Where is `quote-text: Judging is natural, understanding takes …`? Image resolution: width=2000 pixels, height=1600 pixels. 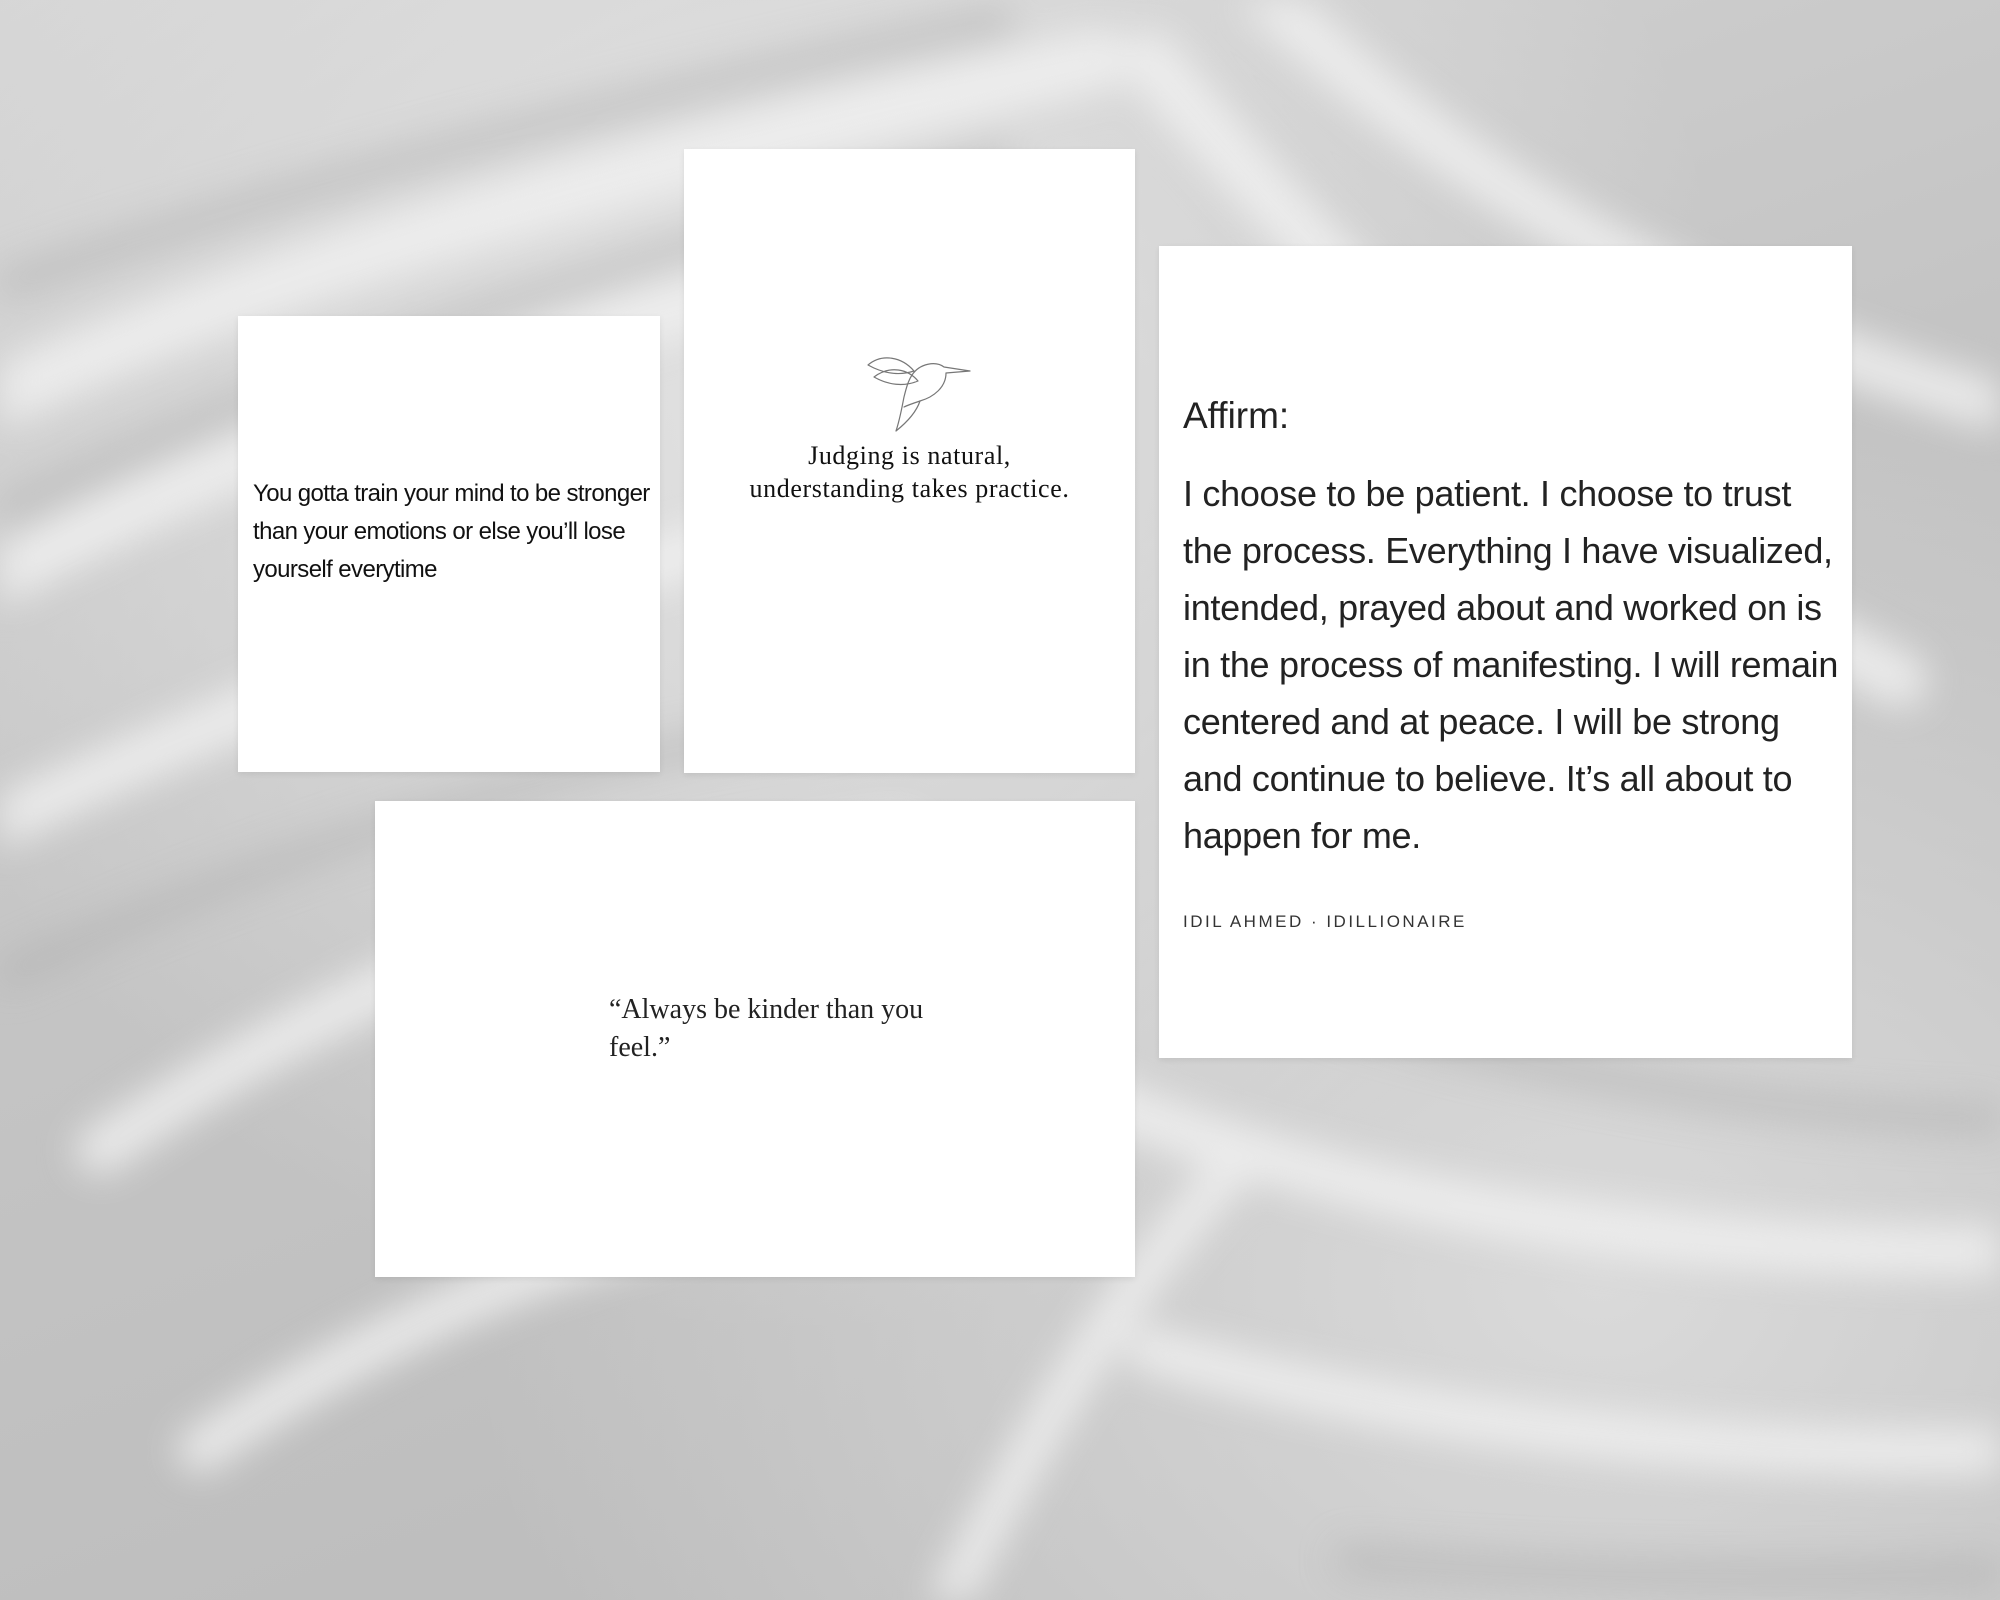 quote-text: Judging is natural, understanding takes … is located at coordinates (909, 472).